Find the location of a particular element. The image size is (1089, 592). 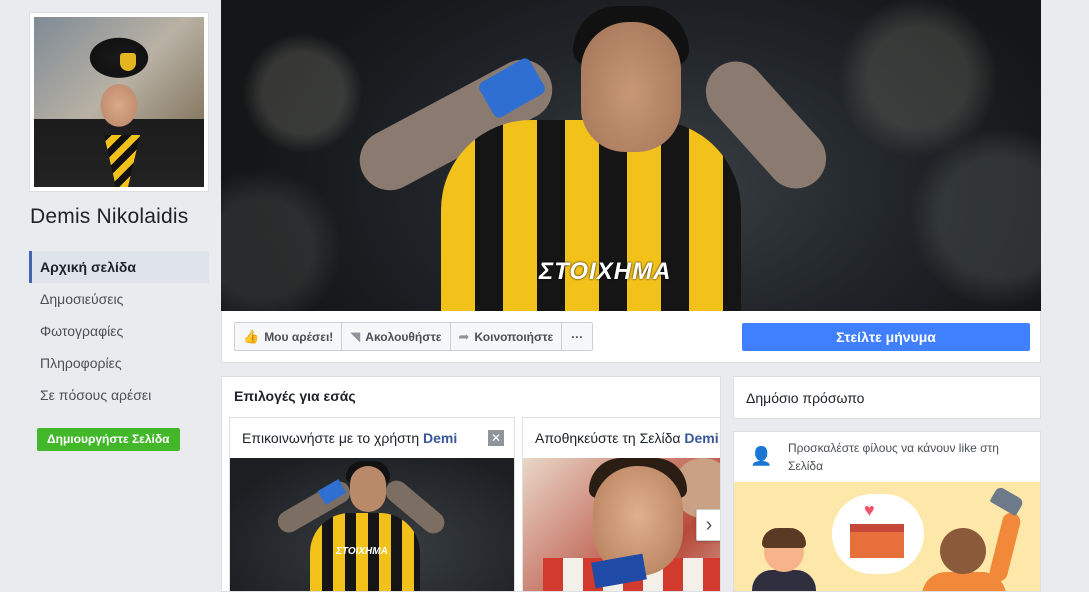

share-label: Κοινοποιήστε is located at coordinates (514, 336).